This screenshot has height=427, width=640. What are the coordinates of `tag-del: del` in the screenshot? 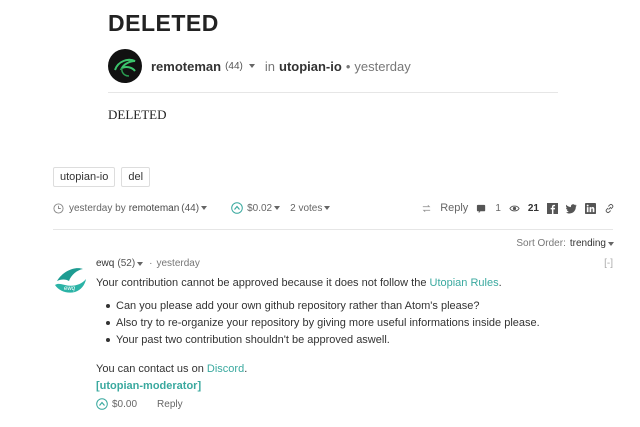 It's located at (136, 177).